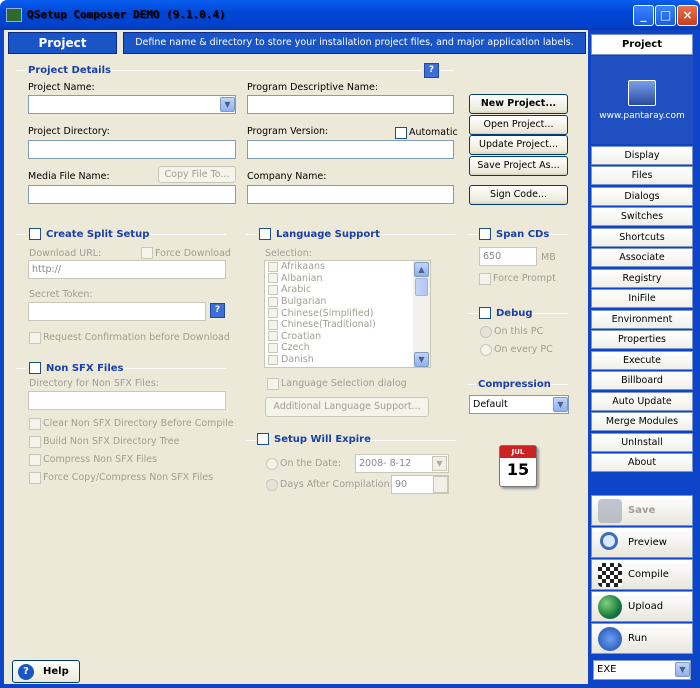  What do you see at coordinates (421, 287) in the screenshot?
I see `scroll-thumb` at bounding box center [421, 287].